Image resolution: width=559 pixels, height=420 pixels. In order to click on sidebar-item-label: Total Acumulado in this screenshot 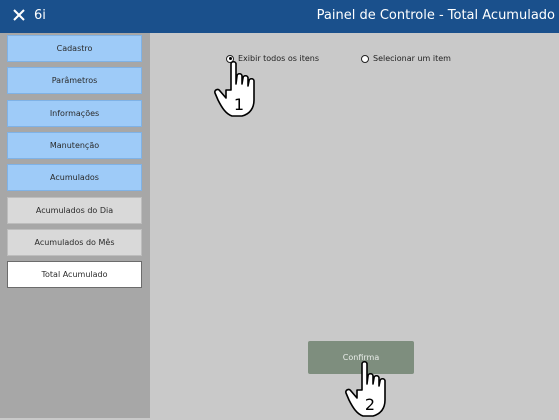, I will do `click(74, 274)`.